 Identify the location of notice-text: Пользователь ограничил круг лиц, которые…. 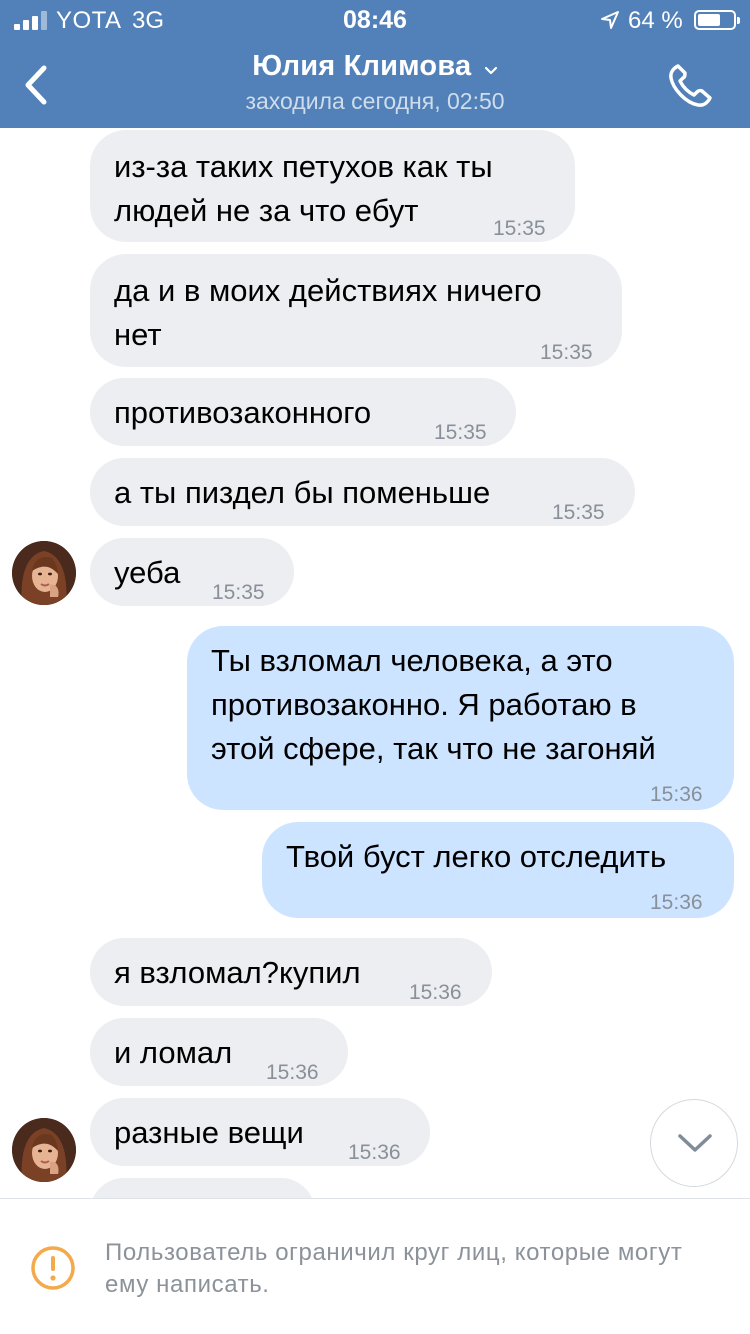
(394, 1268).